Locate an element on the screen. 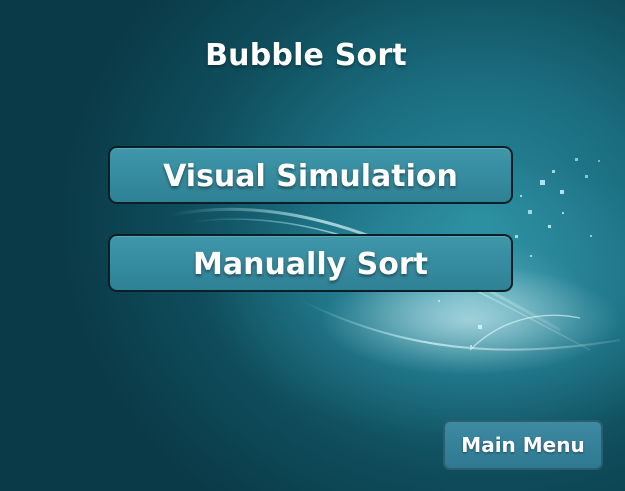  visual-simulation-button: Visual Simulation is located at coordinates (310, 175).